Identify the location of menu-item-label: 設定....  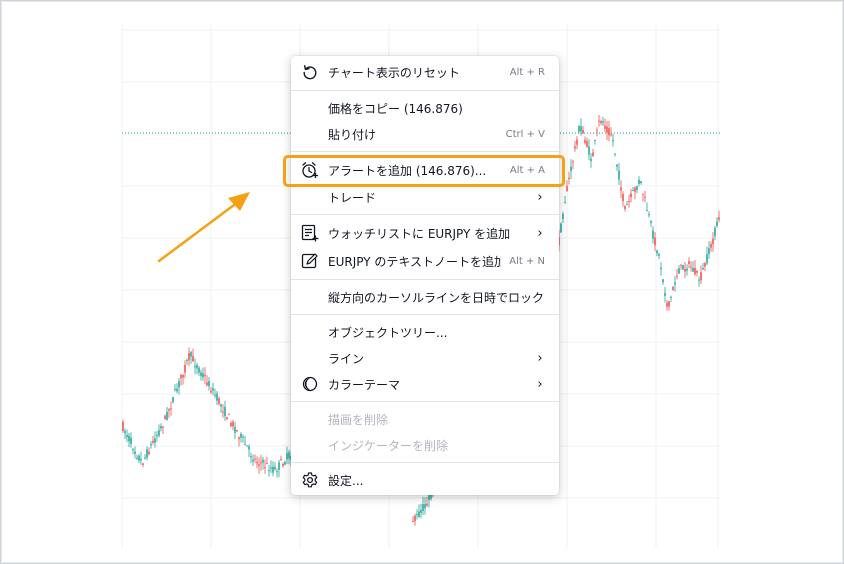
(346, 480).